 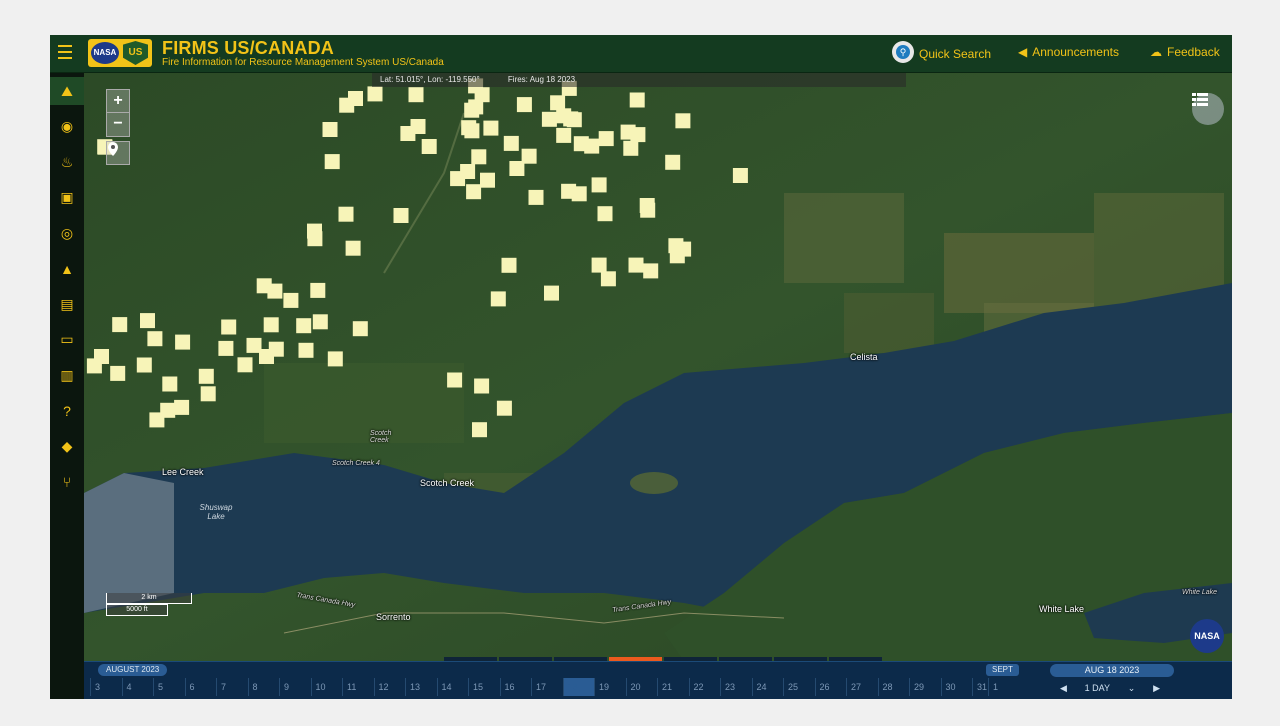 I want to click on timeline-day-27: 27, so click(x=862, y=687).